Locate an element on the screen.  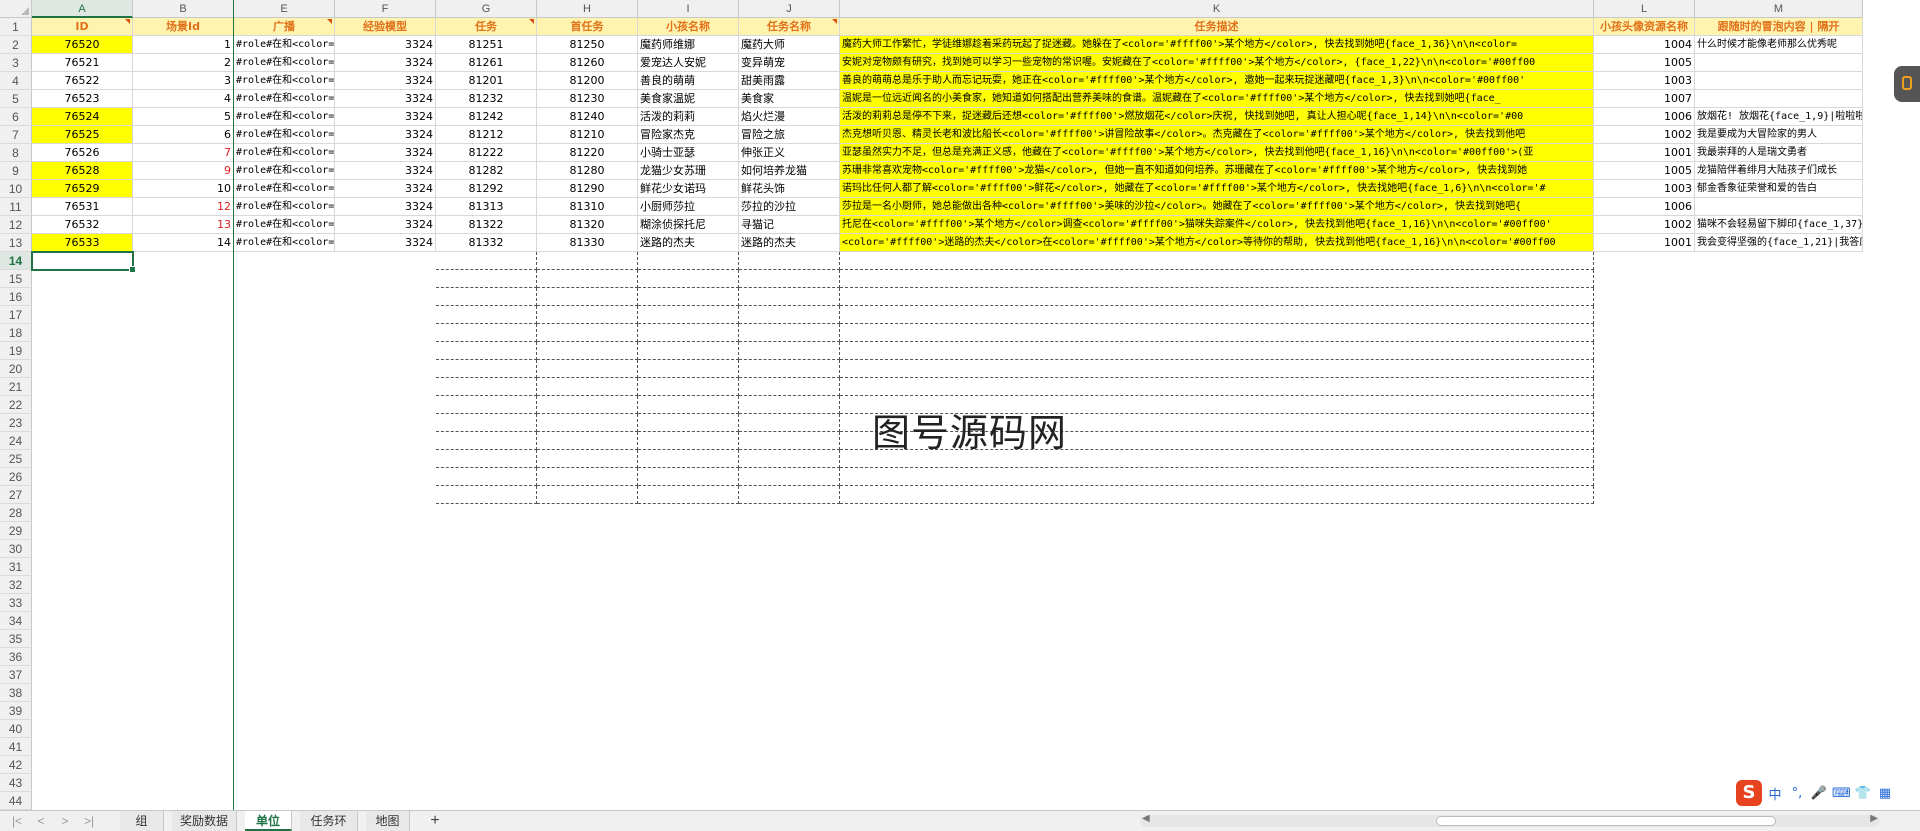
row-header: 31 is located at coordinates (16, 567).